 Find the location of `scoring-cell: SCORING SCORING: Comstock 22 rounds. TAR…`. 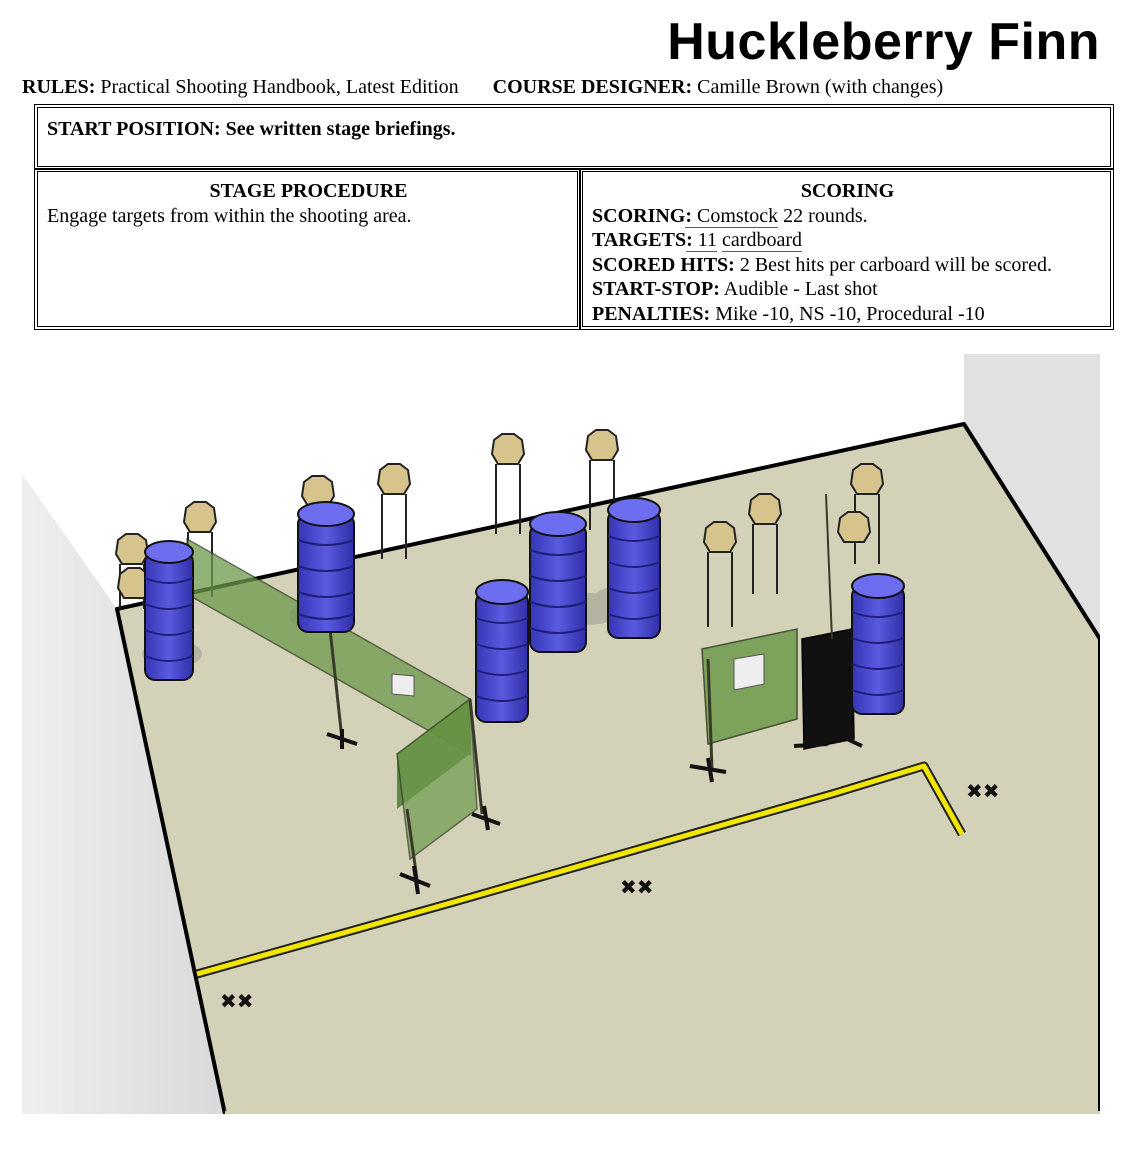

scoring-cell: SCORING SCORING: Comstock 22 rounds. TAR… is located at coordinates (846, 249).